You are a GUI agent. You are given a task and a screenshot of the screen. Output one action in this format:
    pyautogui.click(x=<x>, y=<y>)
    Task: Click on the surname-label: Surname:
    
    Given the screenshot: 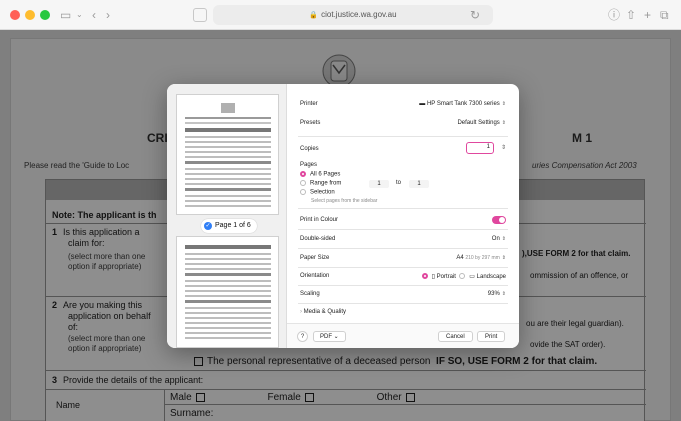 What is the action you would take?
    pyautogui.click(x=192, y=413)
    